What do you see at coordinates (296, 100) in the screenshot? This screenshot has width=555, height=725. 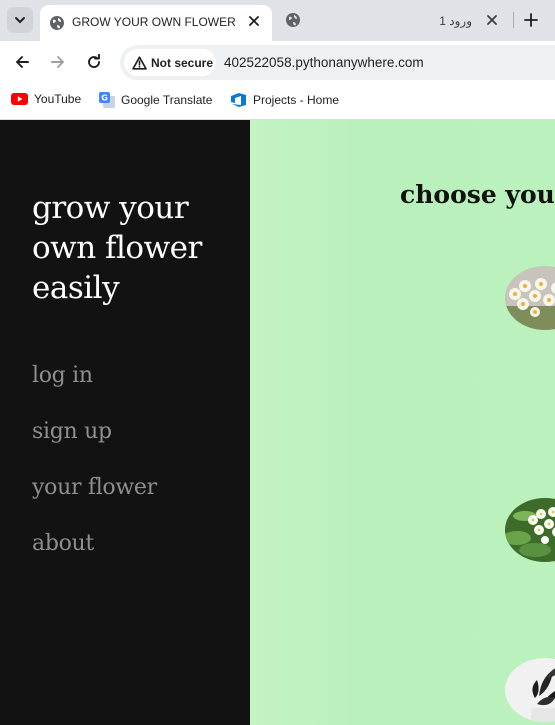 I see `bookmark-label: Projects - Home` at bounding box center [296, 100].